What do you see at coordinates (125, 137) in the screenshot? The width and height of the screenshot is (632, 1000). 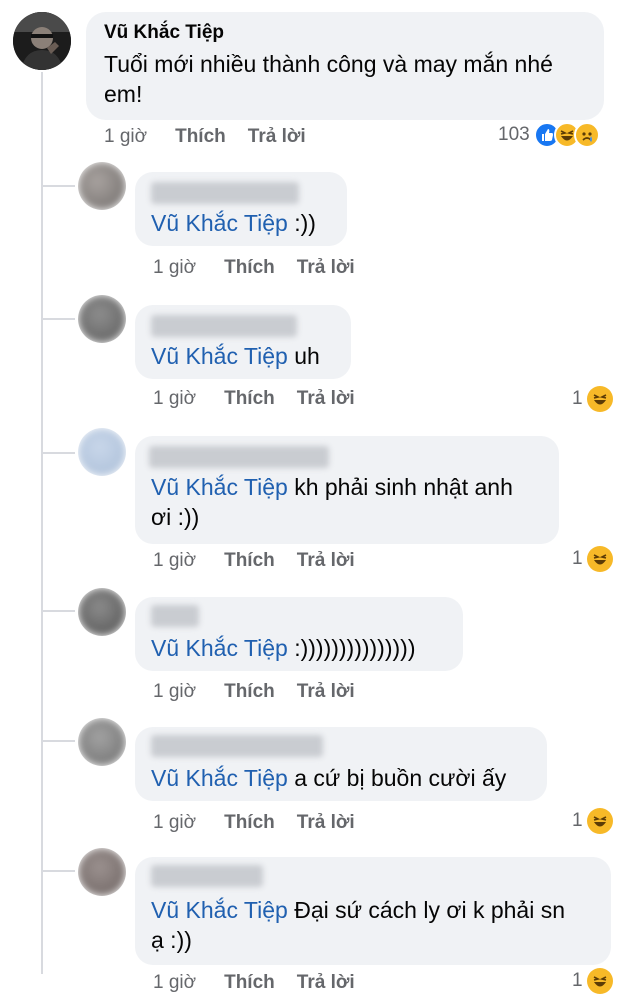 I see `comment-time: 1 giờ` at bounding box center [125, 137].